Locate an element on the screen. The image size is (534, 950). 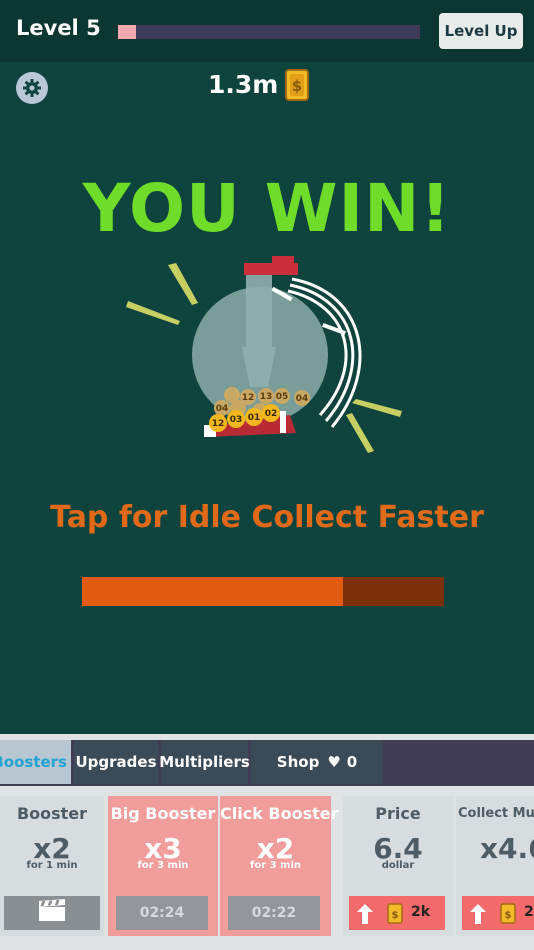
level-label: Level 5 is located at coordinates (58, 28).